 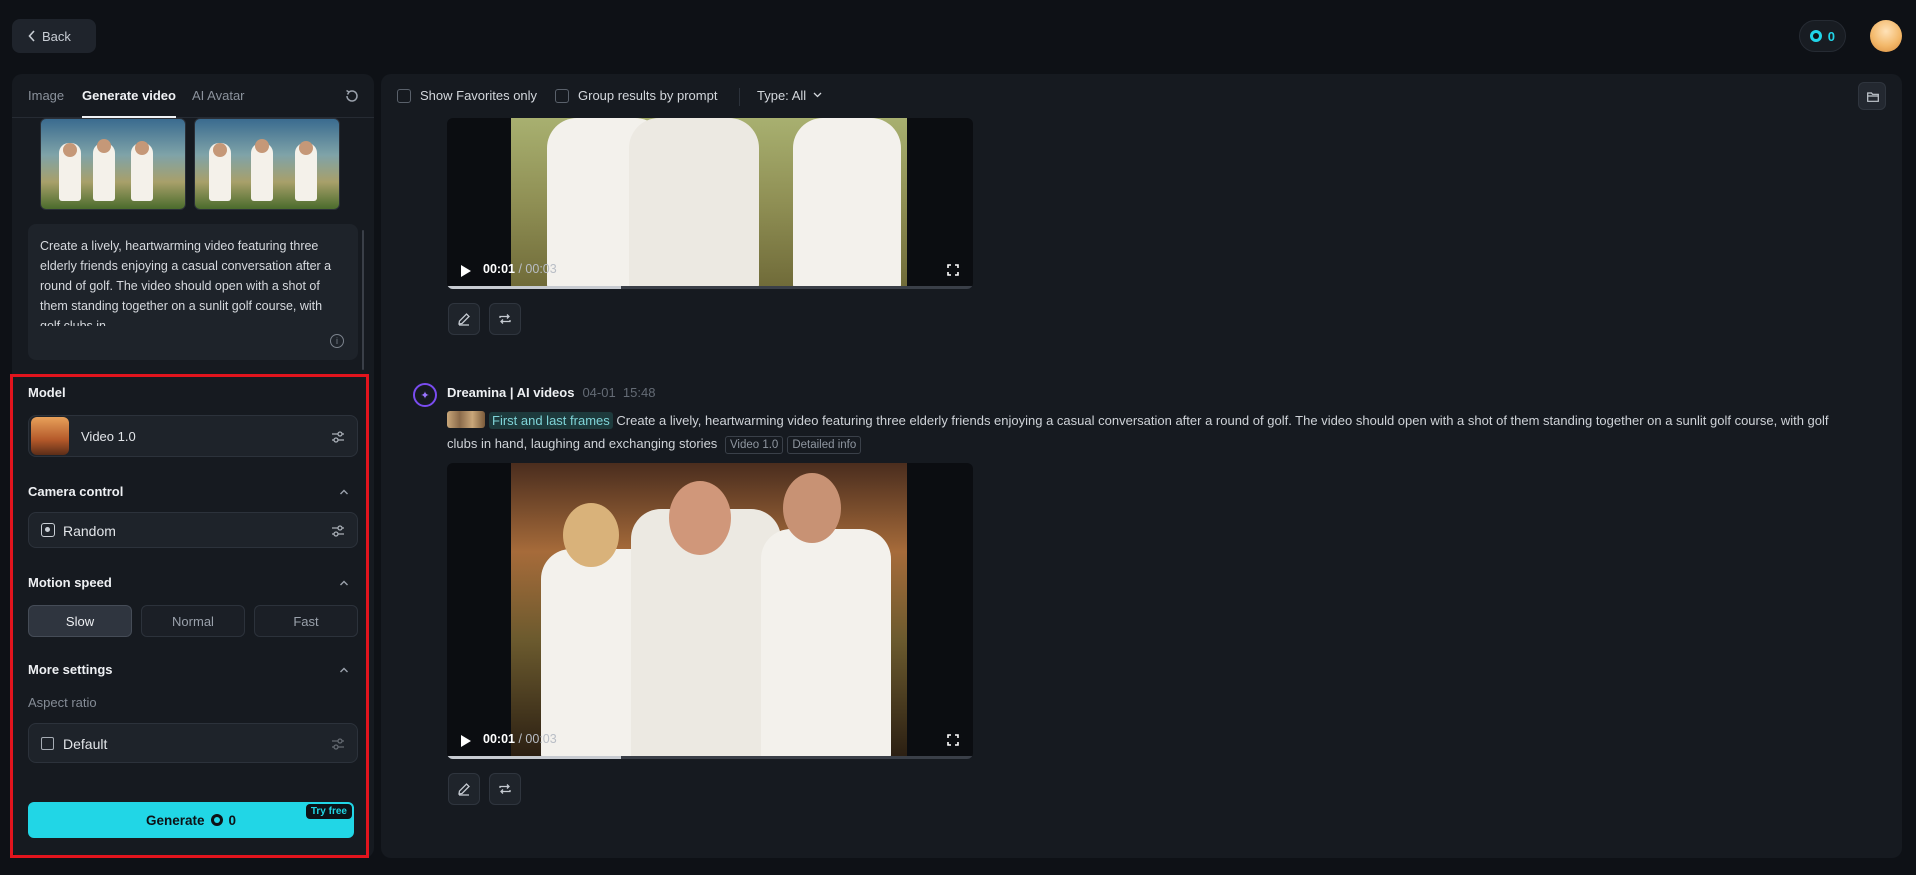 I want to click on result-author: Dreamina | AI videos, so click(x=511, y=392).